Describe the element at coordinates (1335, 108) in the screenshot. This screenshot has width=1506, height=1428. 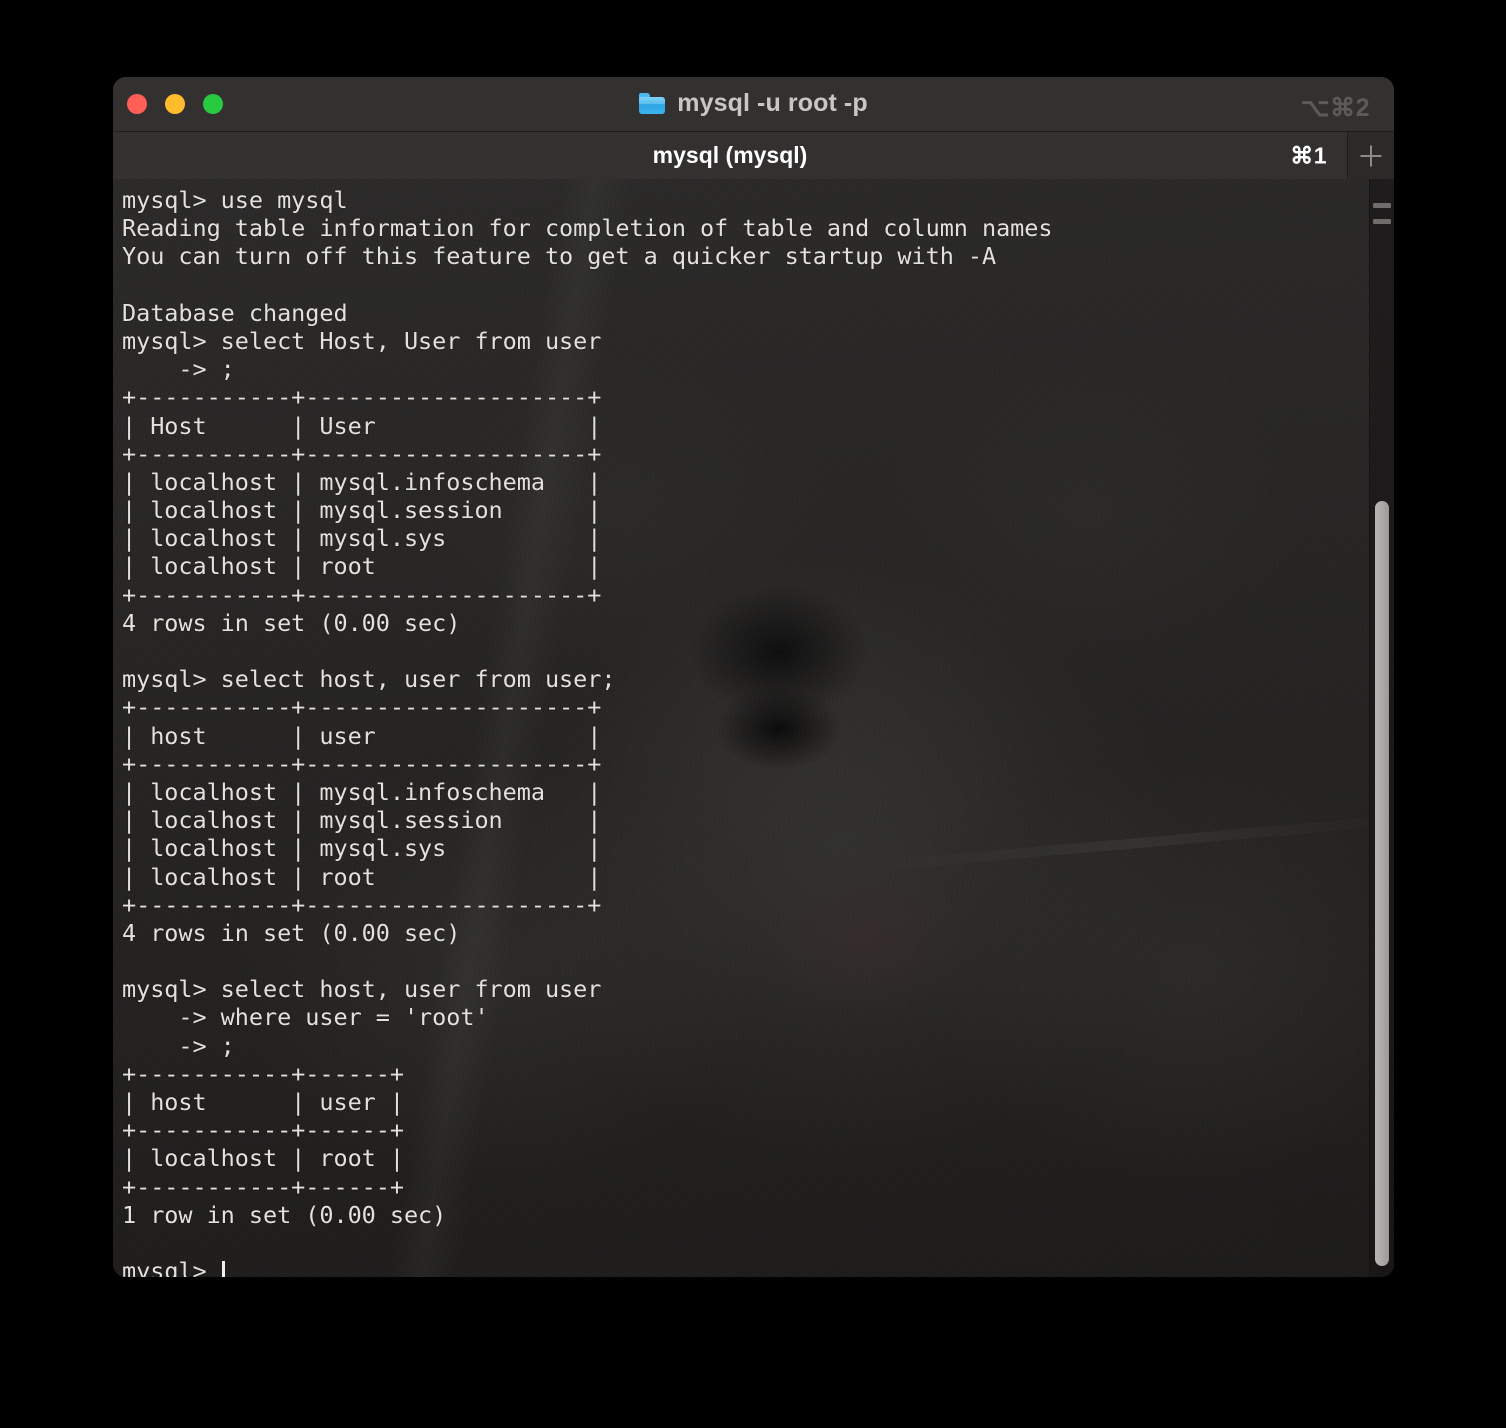
I see `window-shortcut-hint: ⌥⌘2` at that location.